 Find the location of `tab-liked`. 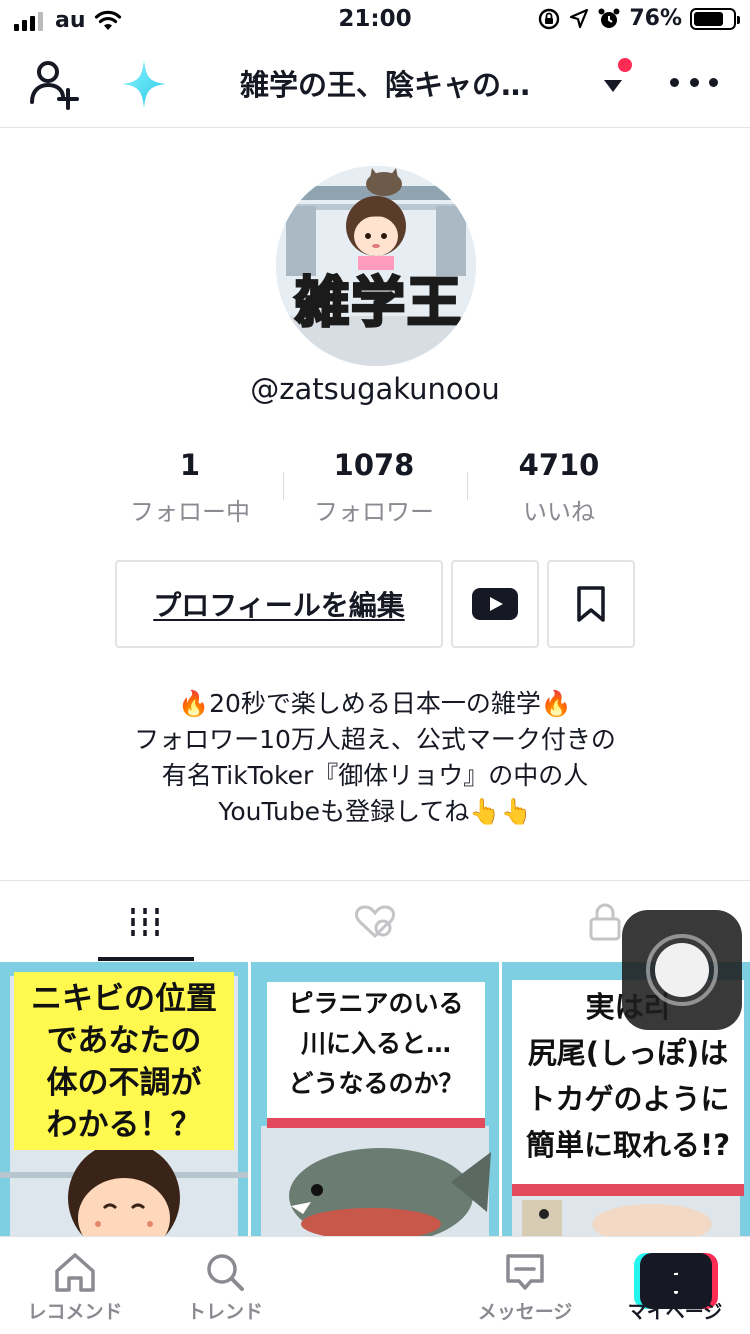

tab-liked is located at coordinates (375, 922).